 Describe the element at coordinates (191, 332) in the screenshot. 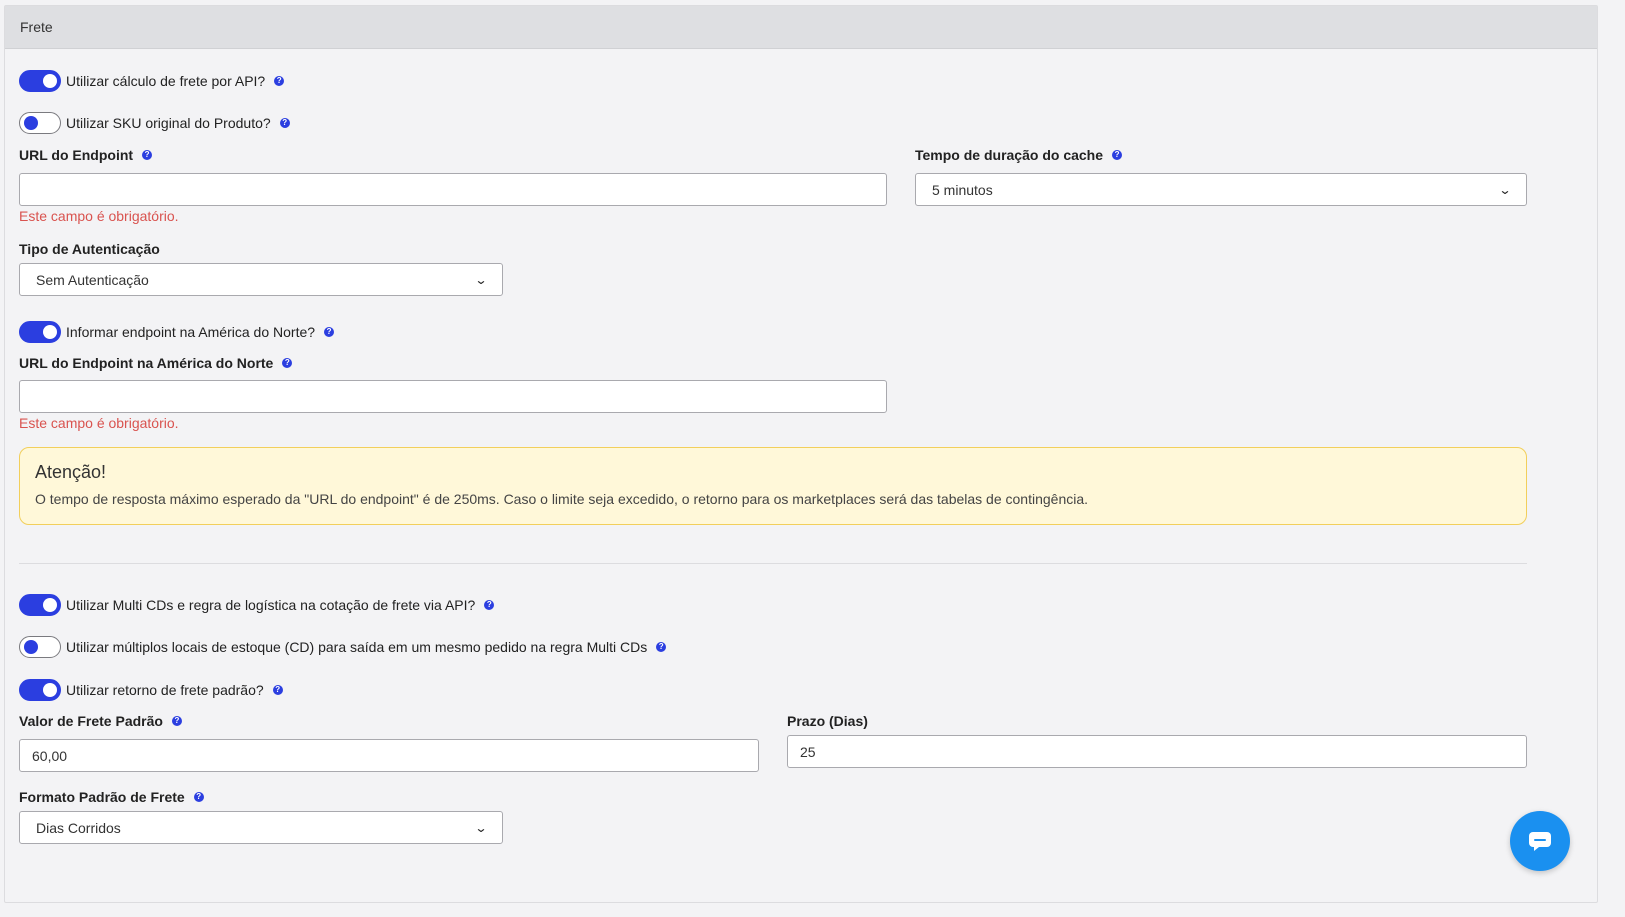

I see `north-america-label: Informar endpoint na América do Norte?` at that location.